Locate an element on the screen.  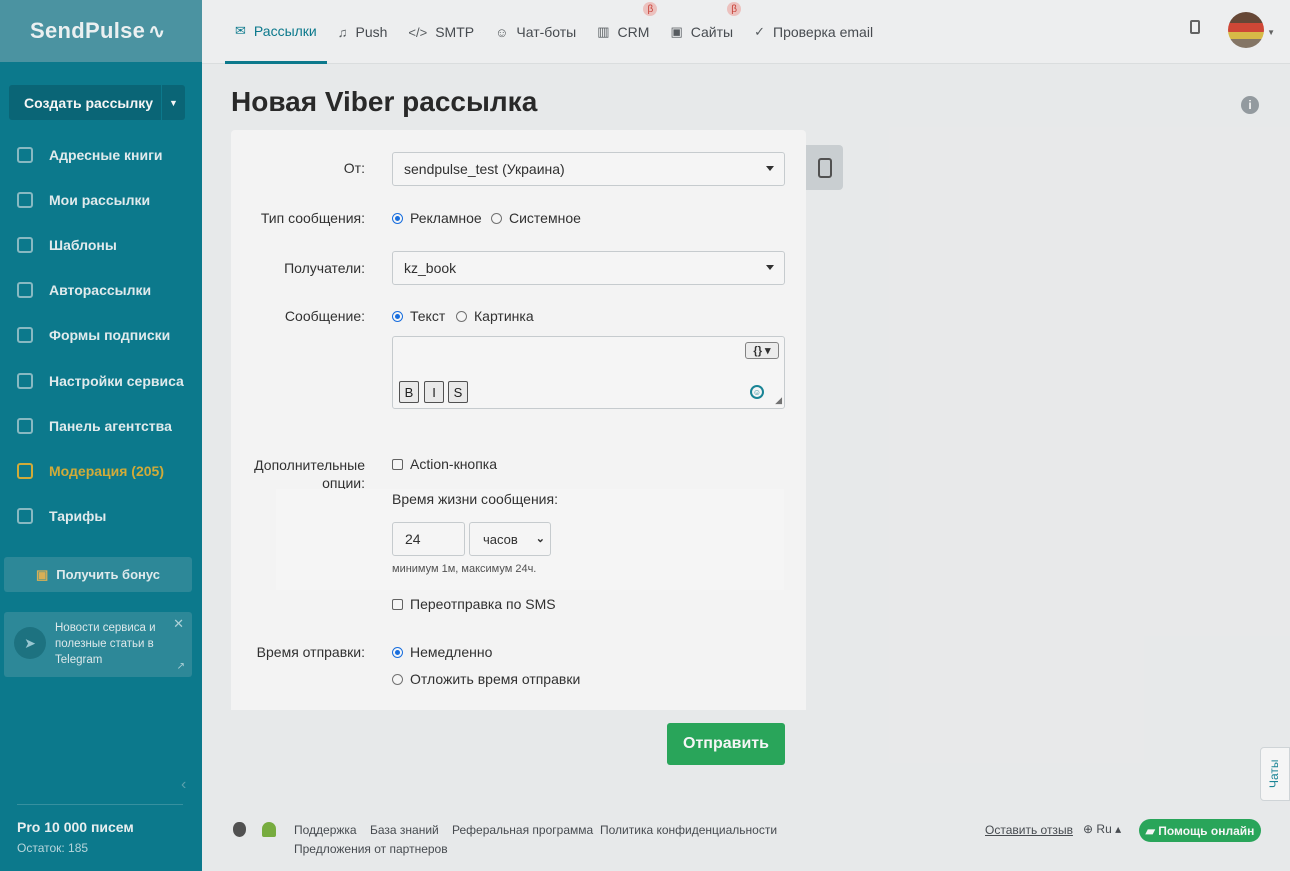
sidebar-item-pricing: Тарифы is located at coordinates (101, 516).